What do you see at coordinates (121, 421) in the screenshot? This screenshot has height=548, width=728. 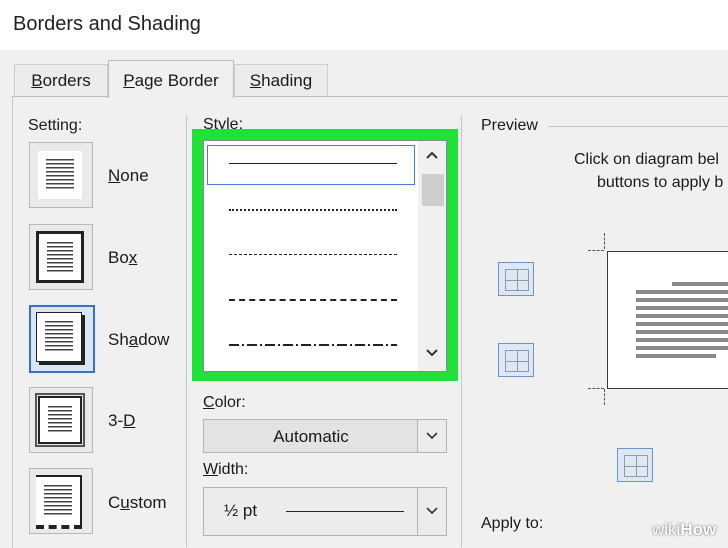 I see `setting-3d-label: 3-D` at bounding box center [121, 421].